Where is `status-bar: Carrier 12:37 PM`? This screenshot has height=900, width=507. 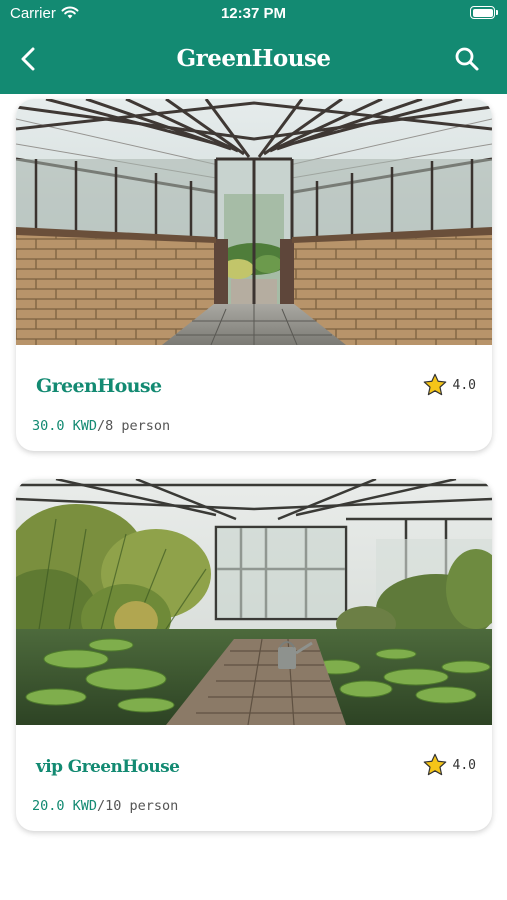
status-bar: Carrier 12:37 PM is located at coordinates (253, 14).